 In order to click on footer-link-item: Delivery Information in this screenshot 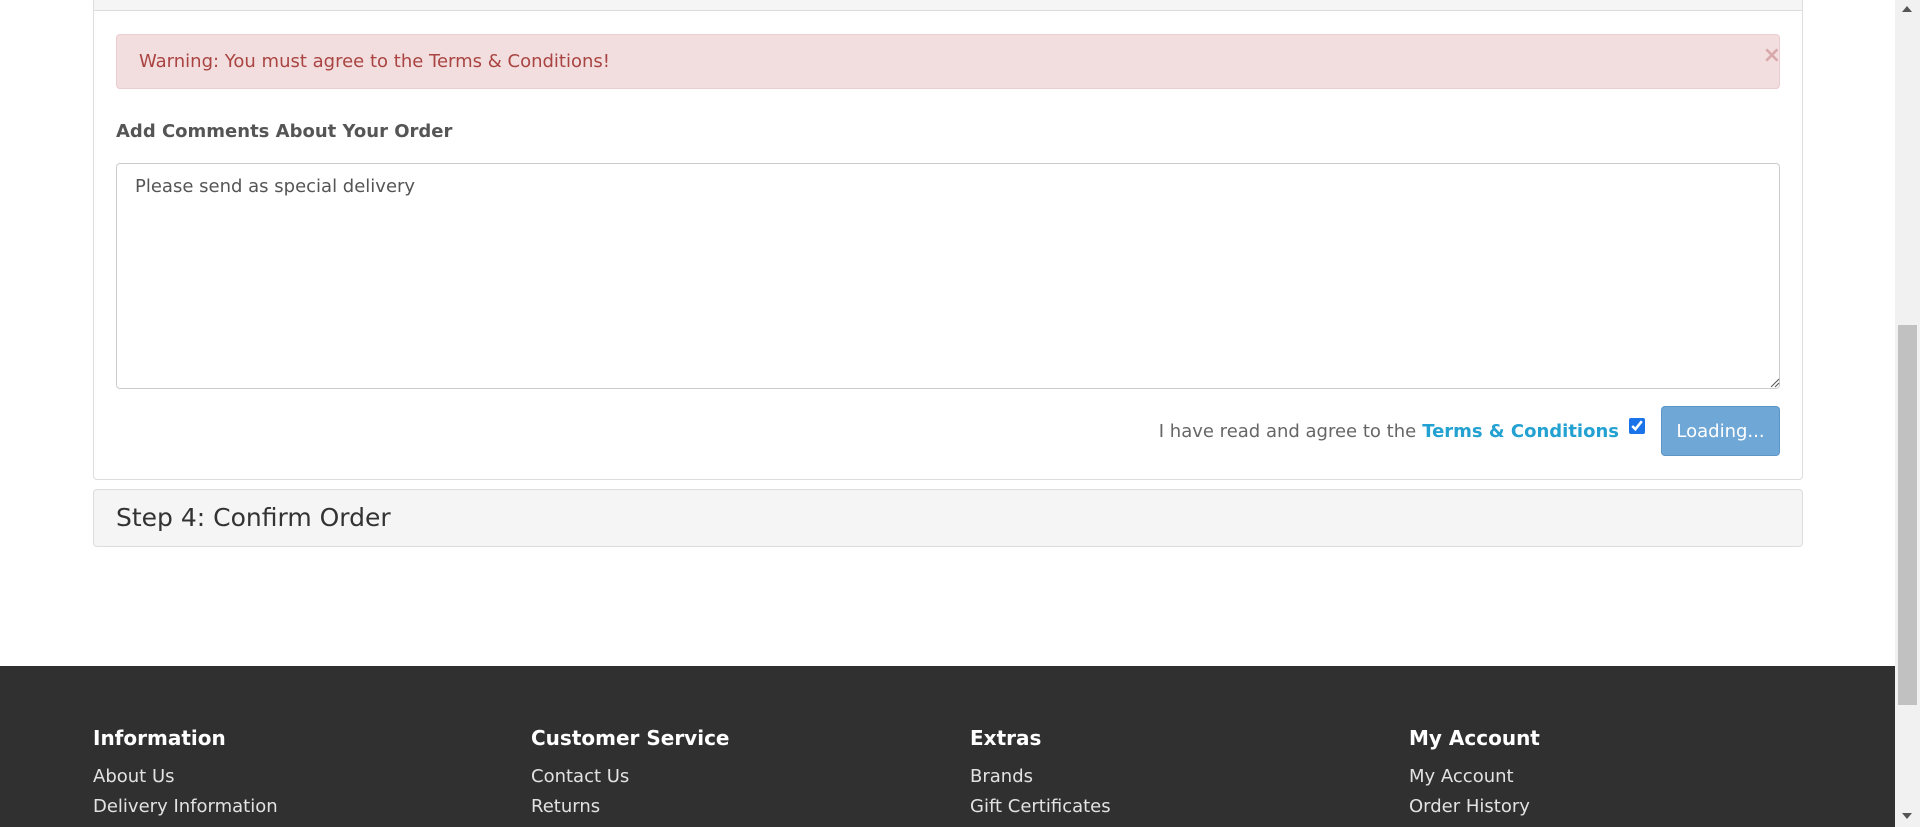, I will do `click(185, 807)`.